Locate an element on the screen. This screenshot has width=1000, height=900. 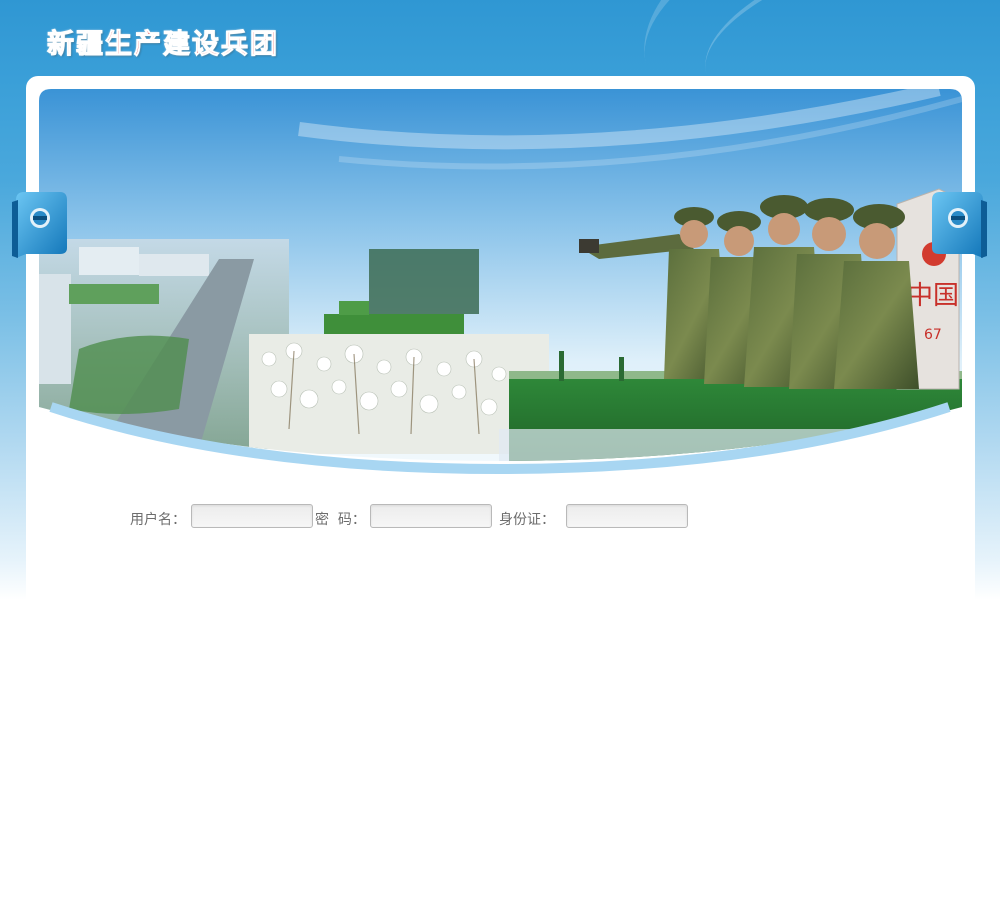
stone-sign-number: 67 is located at coordinates (933, 335).